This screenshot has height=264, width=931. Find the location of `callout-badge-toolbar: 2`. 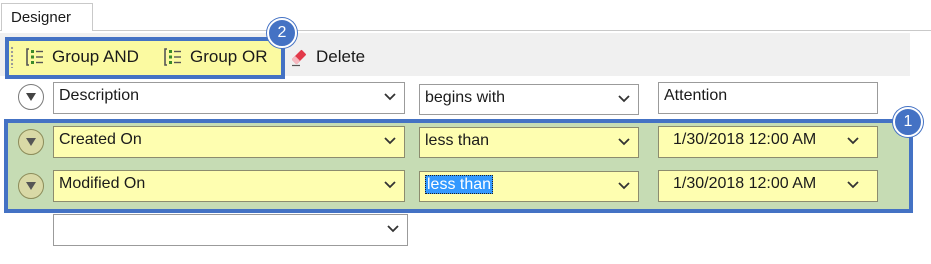

callout-badge-toolbar: 2 is located at coordinates (282, 33).